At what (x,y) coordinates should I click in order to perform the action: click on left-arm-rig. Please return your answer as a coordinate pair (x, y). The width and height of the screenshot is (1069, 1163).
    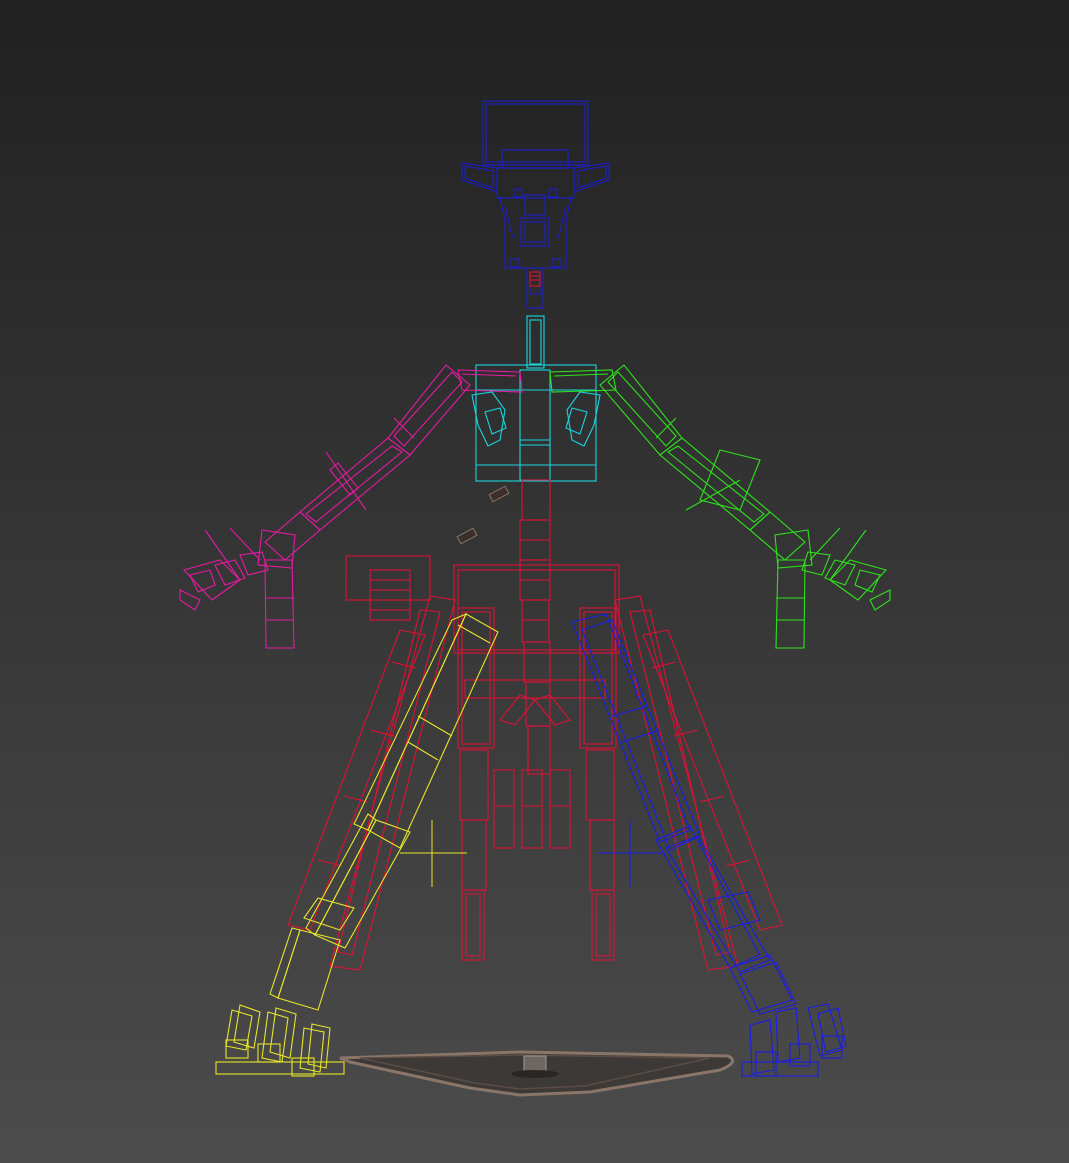
    Looking at the image, I should click on (351, 506).